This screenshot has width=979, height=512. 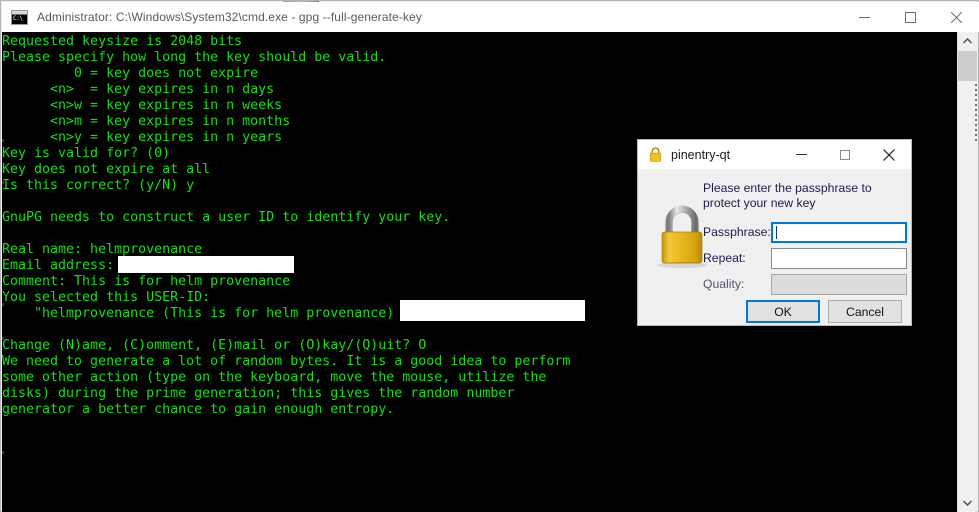 What do you see at coordinates (682, 236) in the screenshot?
I see `padlock-illustration-icon` at bounding box center [682, 236].